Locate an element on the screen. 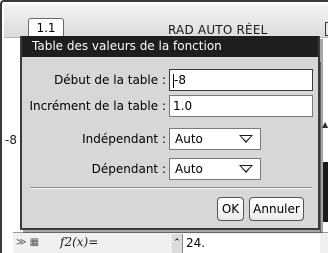 The width and height of the screenshot is (328, 253). cancel-button: Annuler is located at coordinates (276, 209).